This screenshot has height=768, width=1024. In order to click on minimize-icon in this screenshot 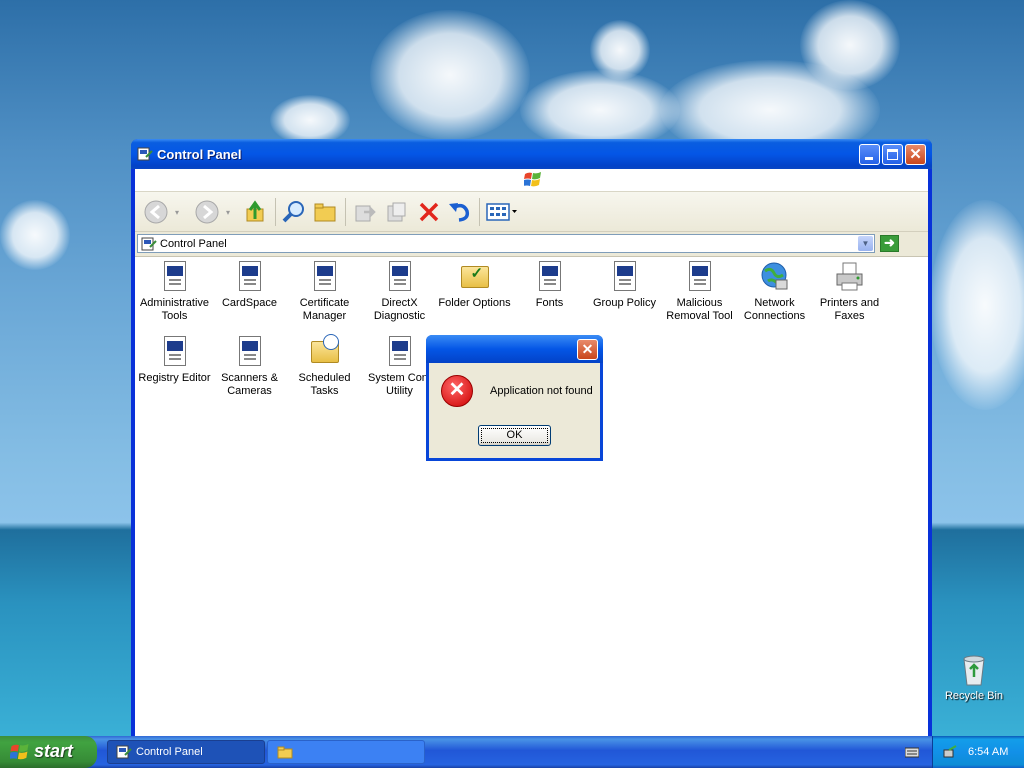, I will do `click(869, 158)`.